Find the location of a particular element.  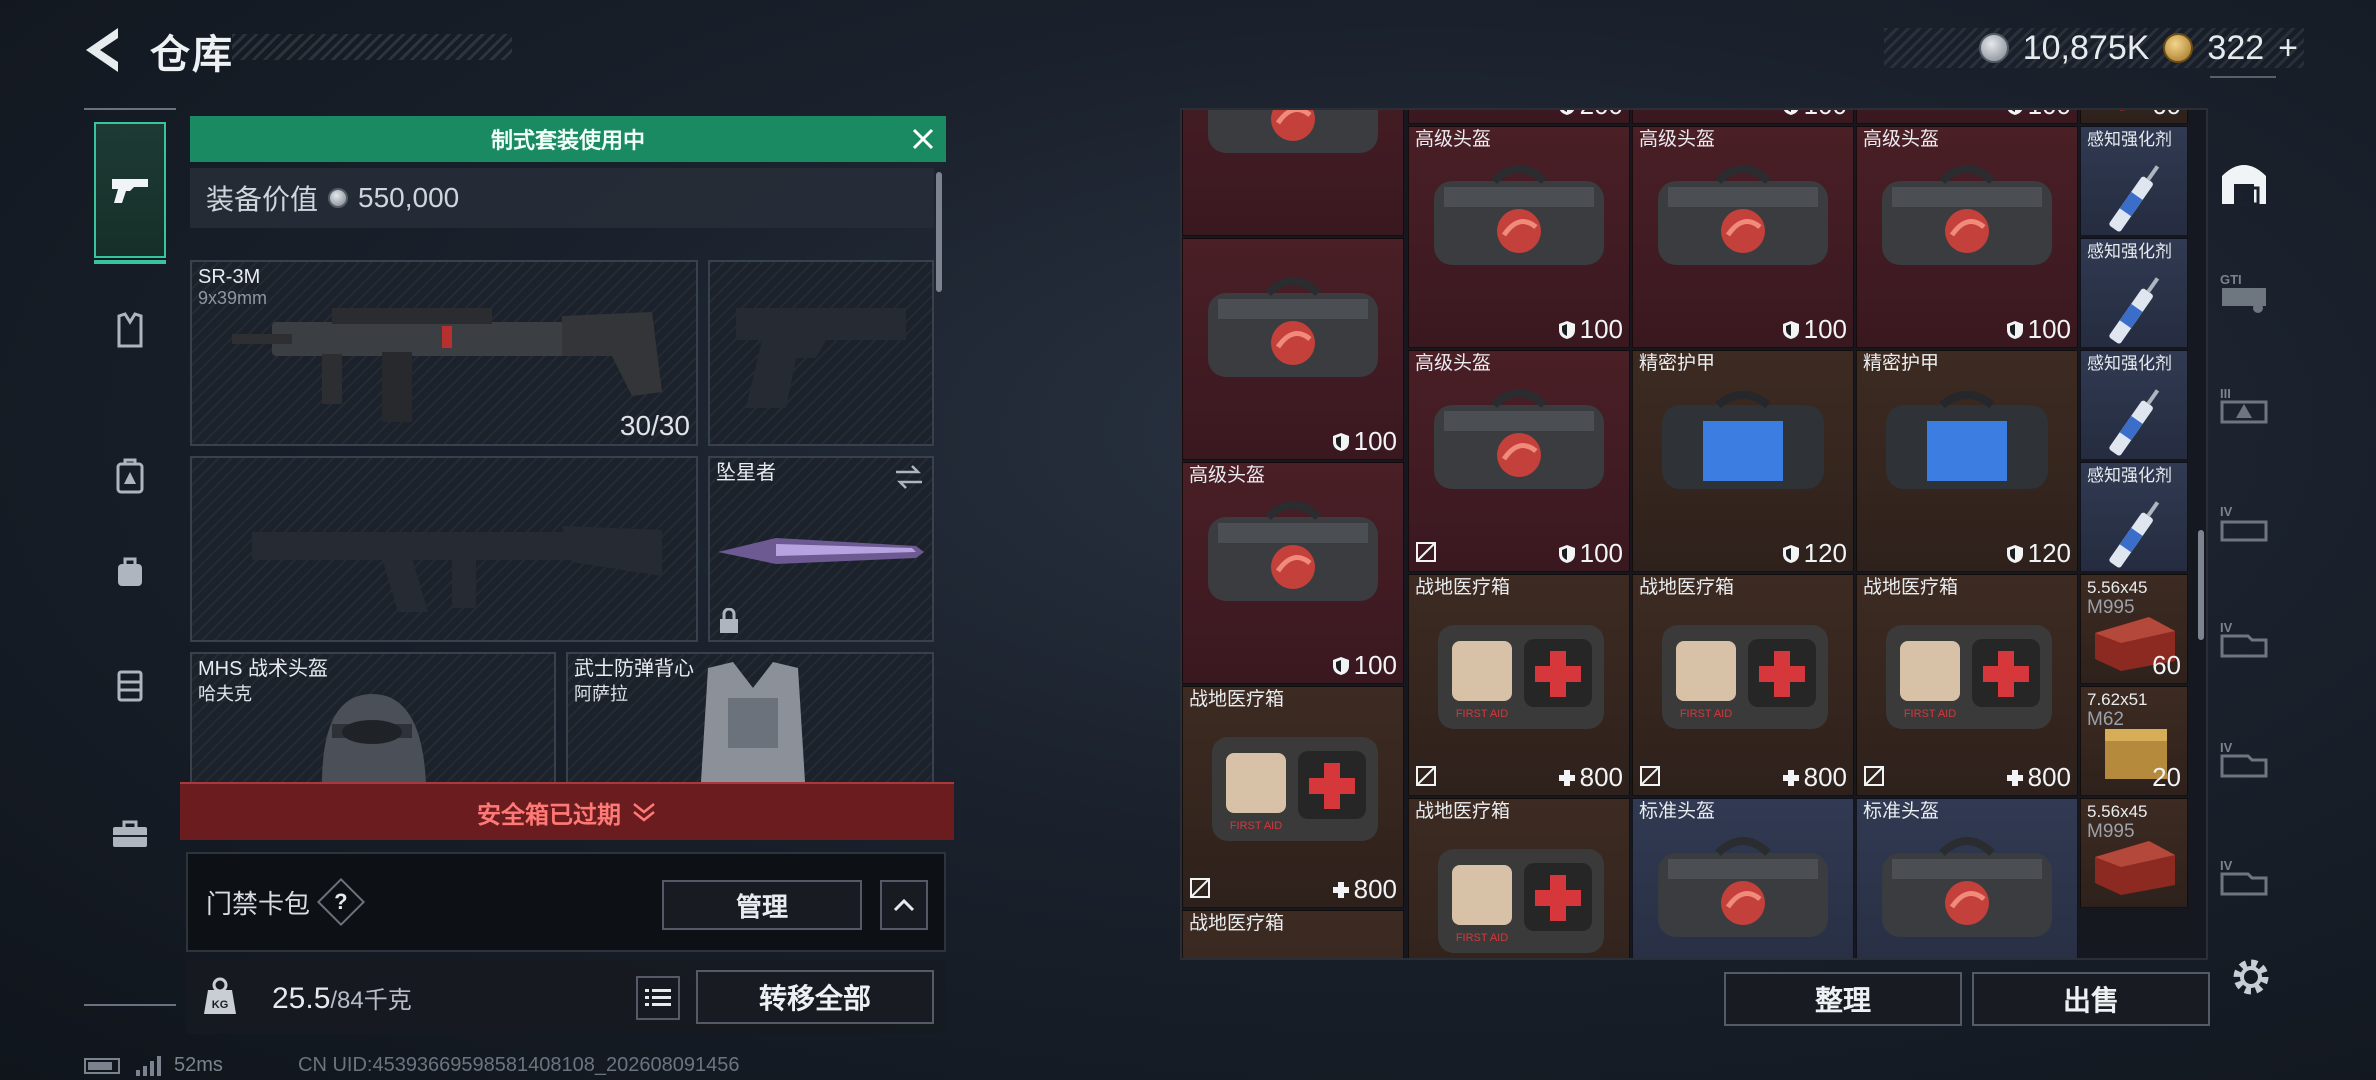

sell-button: 出售 is located at coordinates (2091, 999).